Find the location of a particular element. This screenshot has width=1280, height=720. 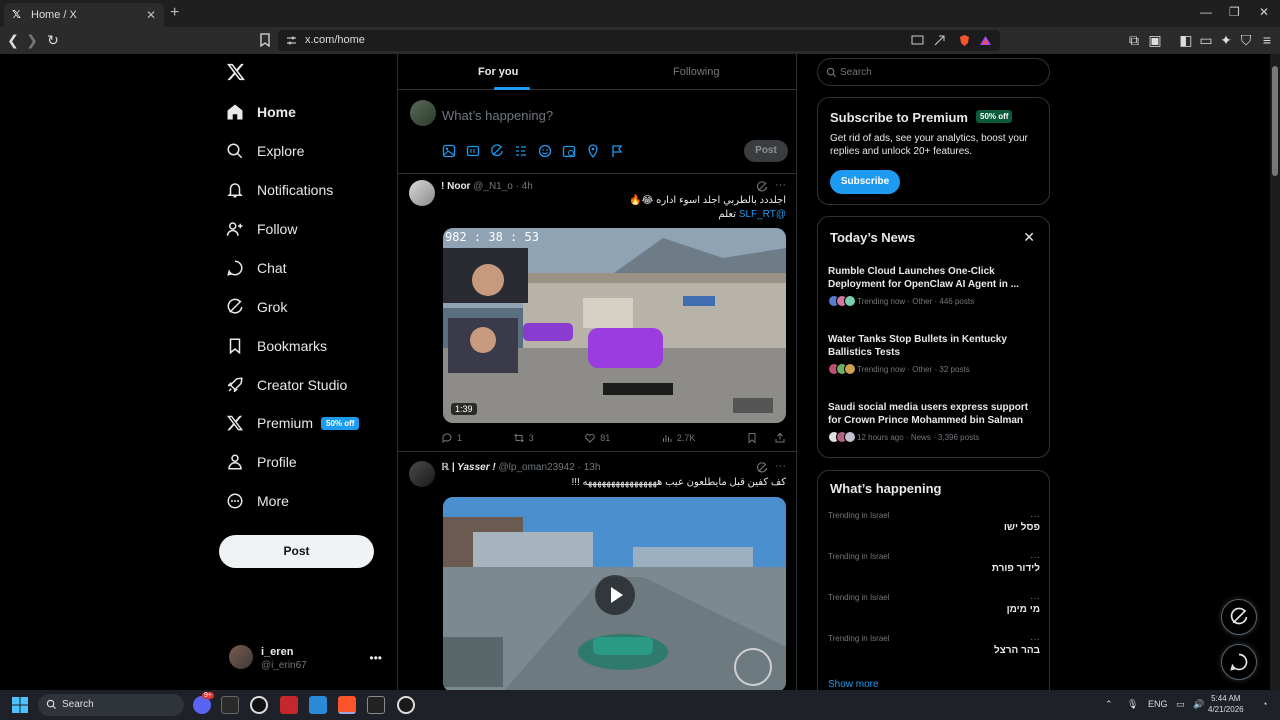

vpn-icon: ⛉ is located at coordinates (1246, 40).